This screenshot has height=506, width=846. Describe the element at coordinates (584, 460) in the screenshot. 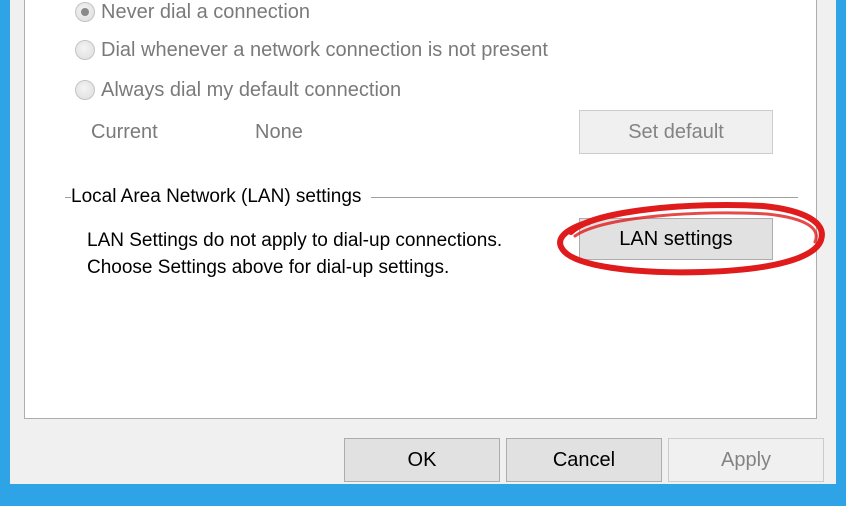

I see `cancel-button: Cancel` at that location.